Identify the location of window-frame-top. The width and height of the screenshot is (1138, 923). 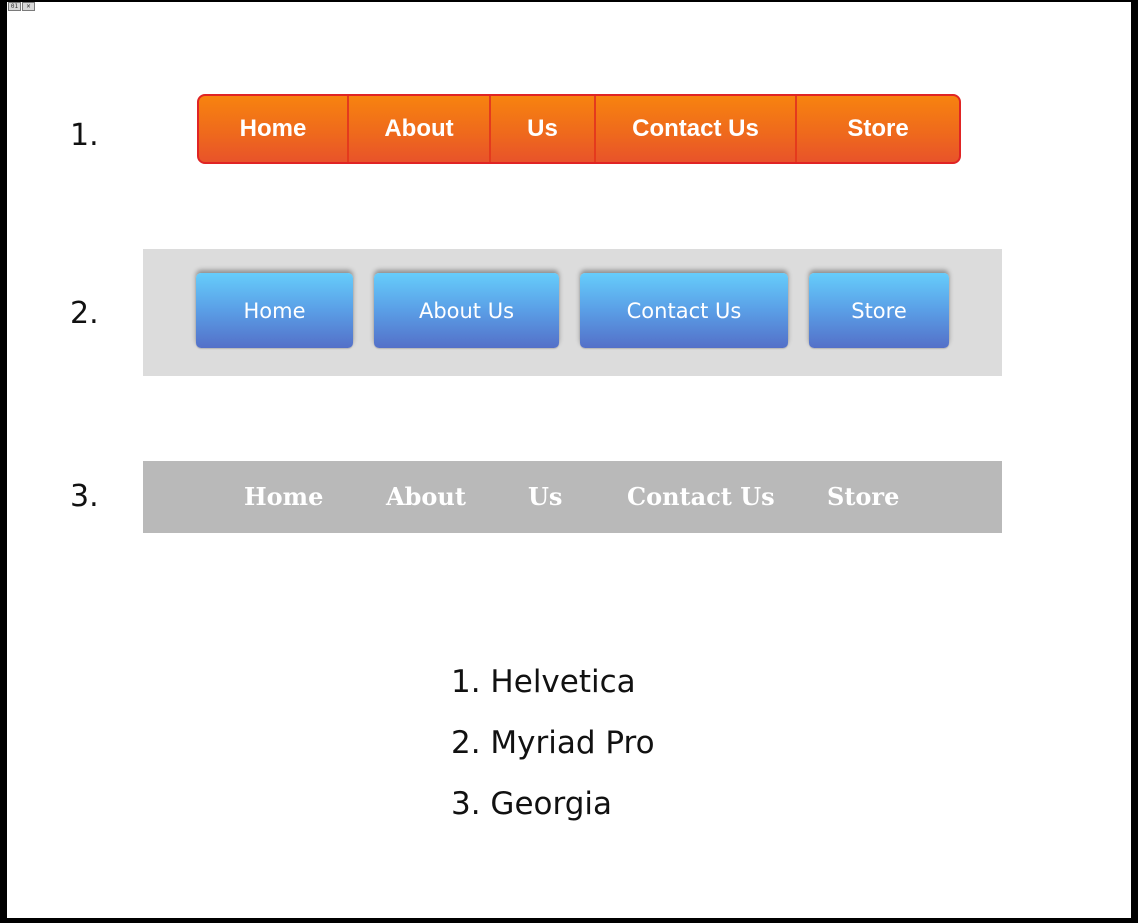
(569, 1).